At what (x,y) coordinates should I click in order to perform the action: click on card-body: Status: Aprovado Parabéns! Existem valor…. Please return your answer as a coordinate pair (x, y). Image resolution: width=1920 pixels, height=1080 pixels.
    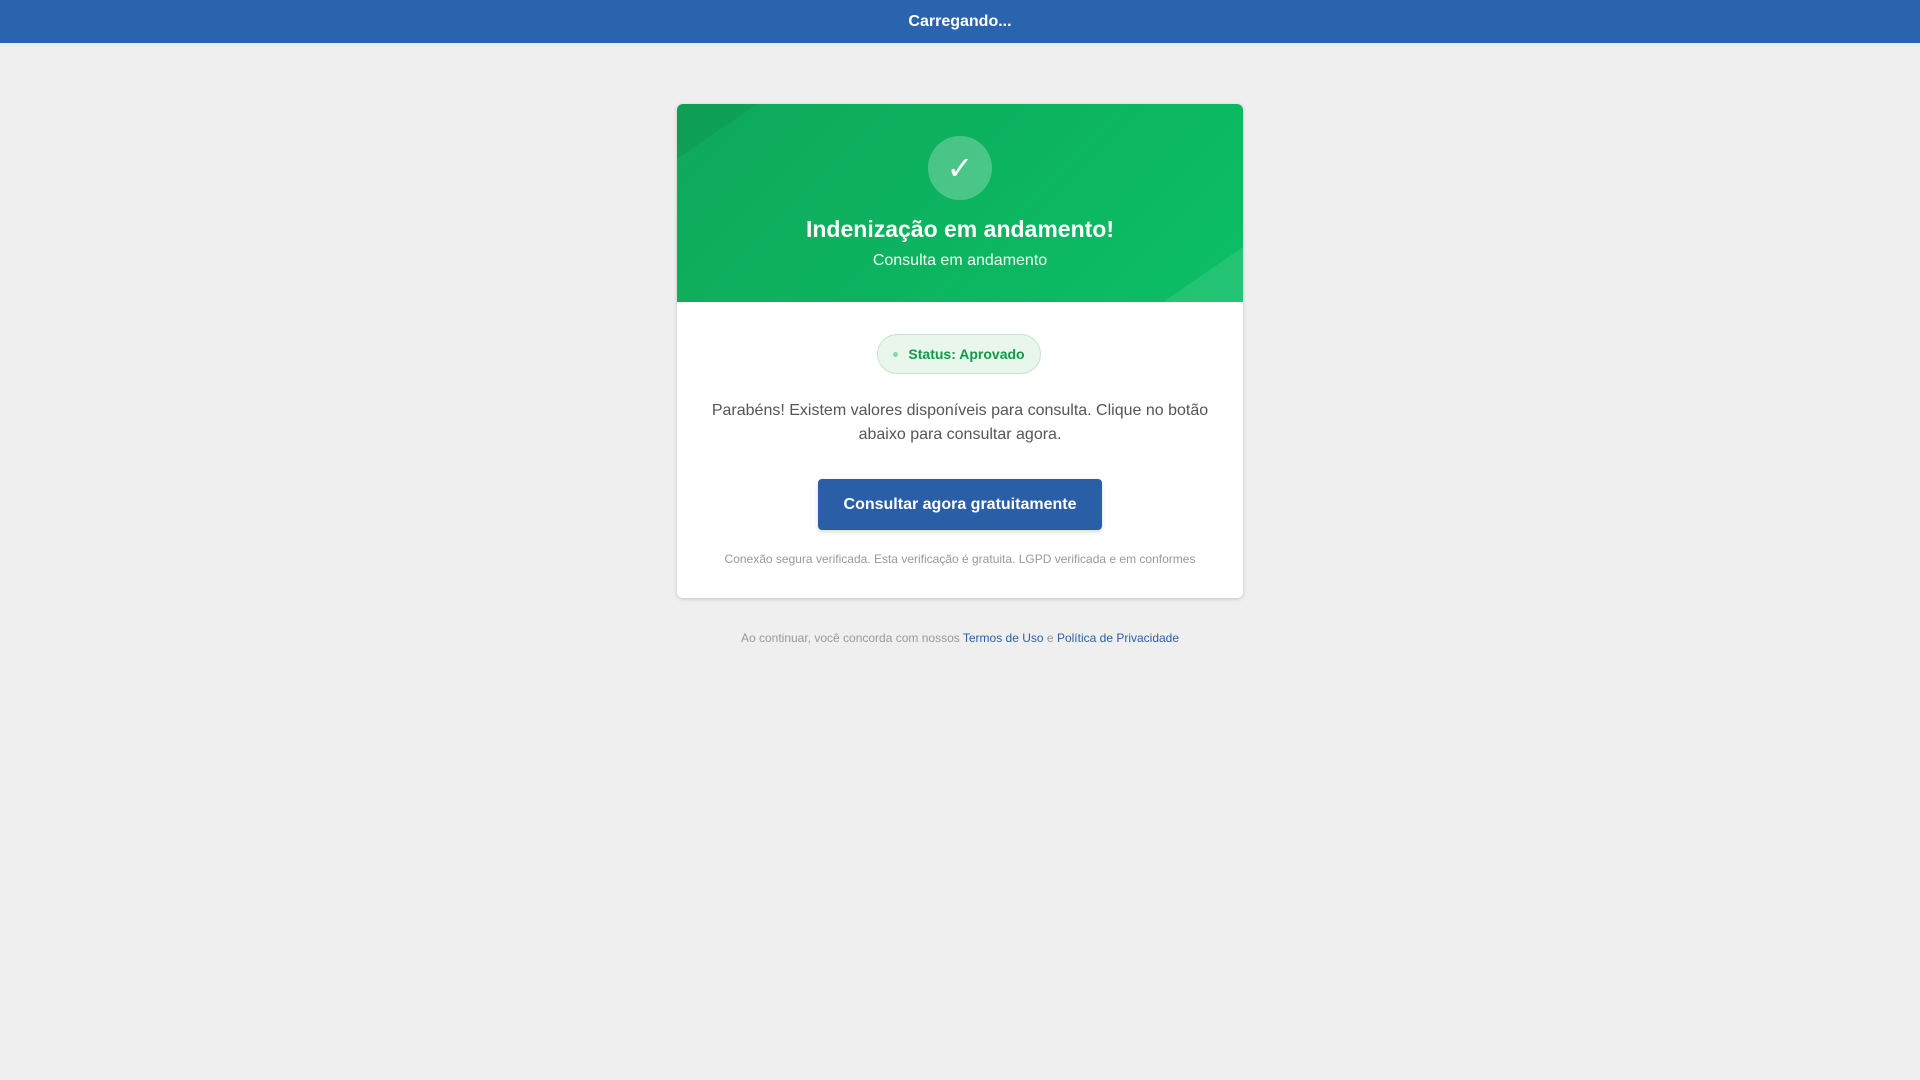
    Looking at the image, I should click on (960, 450).